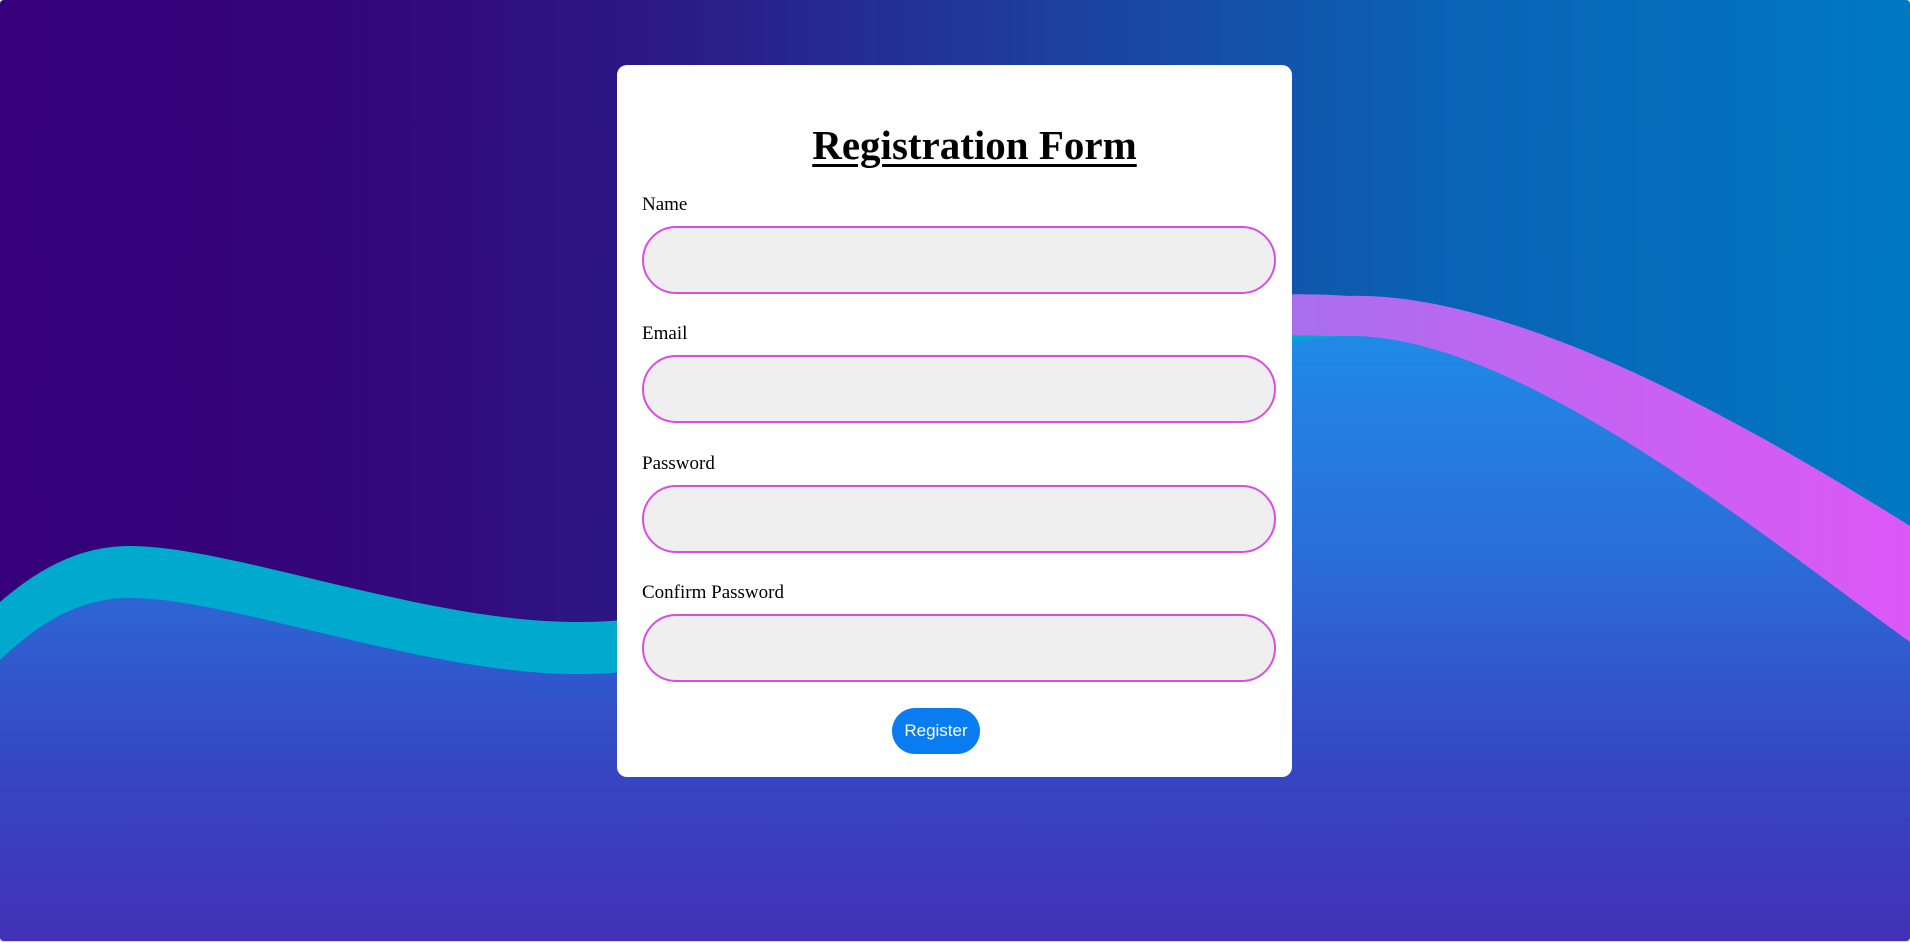  What do you see at coordinates (936, 731) in the screenshot?
I see `register-button: Register` at bounding box center [936, 731].